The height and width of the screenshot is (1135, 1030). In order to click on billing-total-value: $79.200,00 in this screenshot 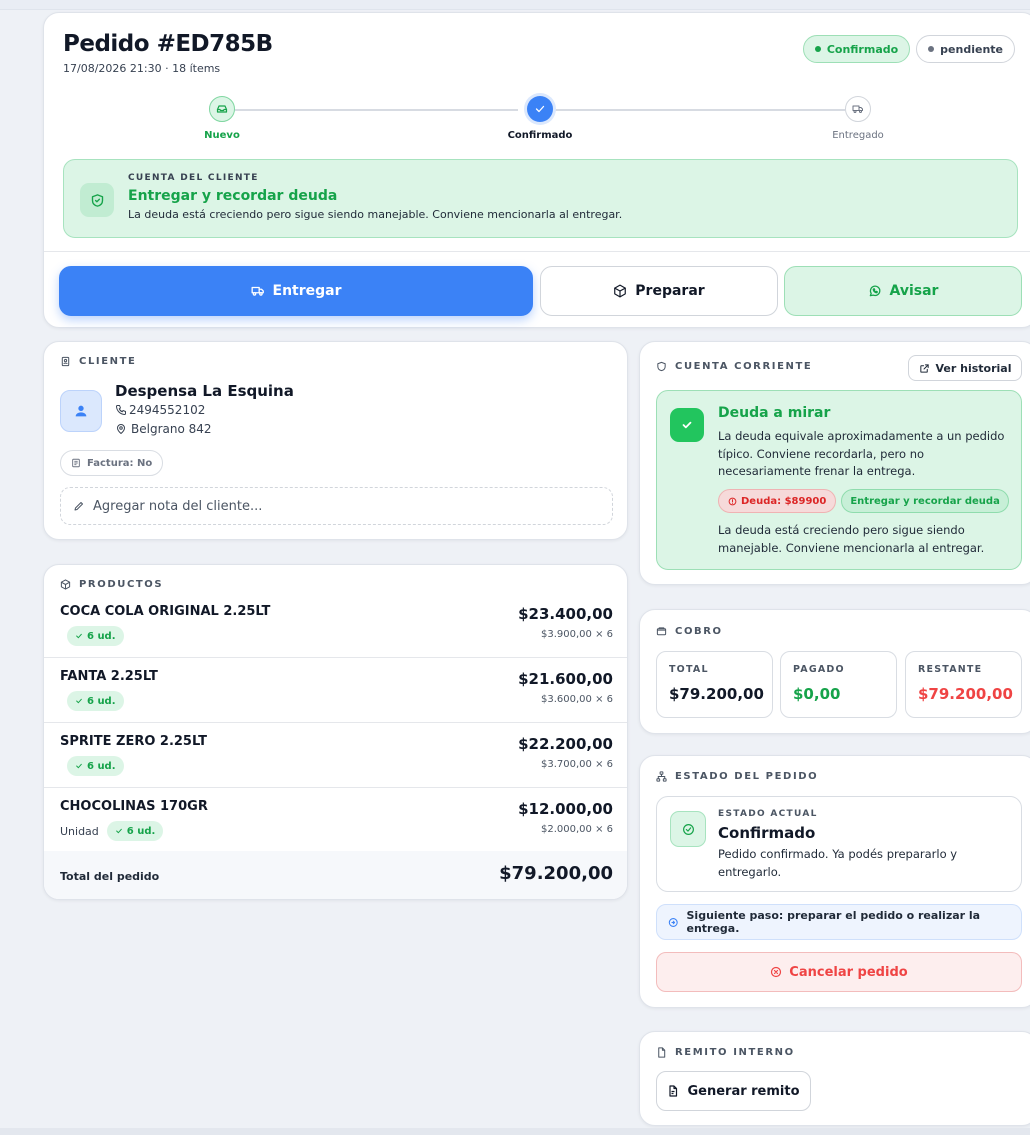, I will do `click(716, 694)`.